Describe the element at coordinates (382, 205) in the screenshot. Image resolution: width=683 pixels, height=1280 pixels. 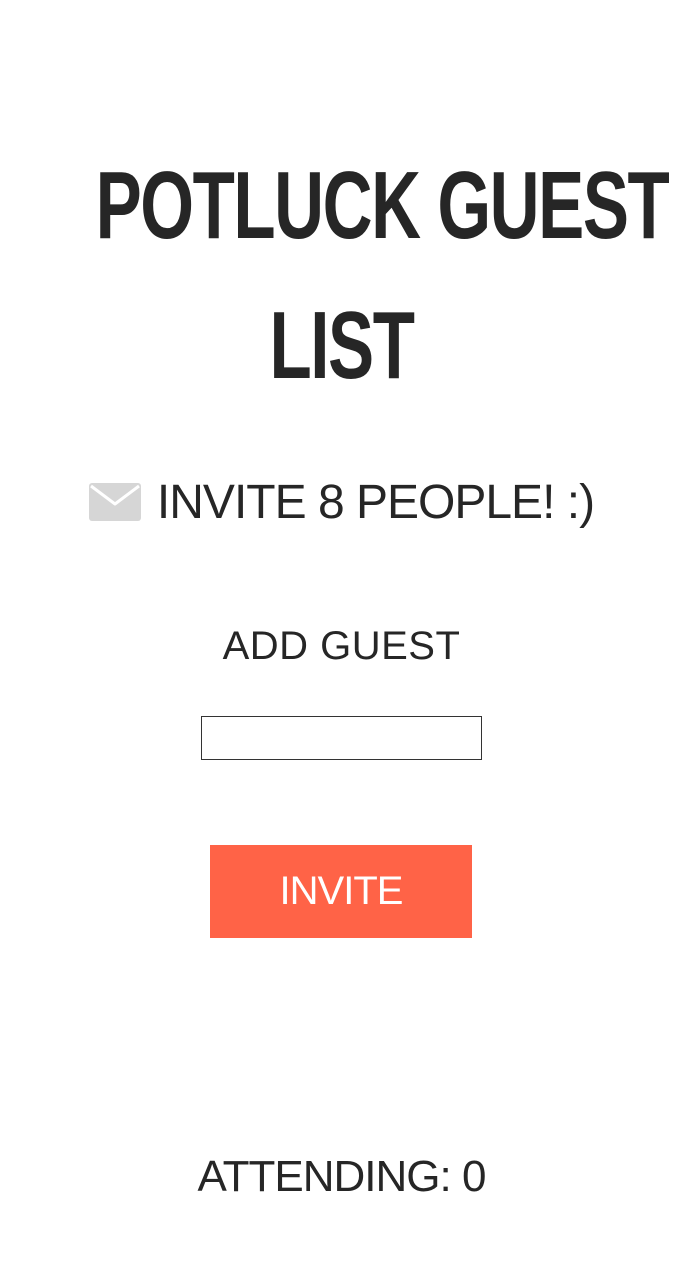
I see `page-title-line-1: POTLUCK GUEST` at that location.